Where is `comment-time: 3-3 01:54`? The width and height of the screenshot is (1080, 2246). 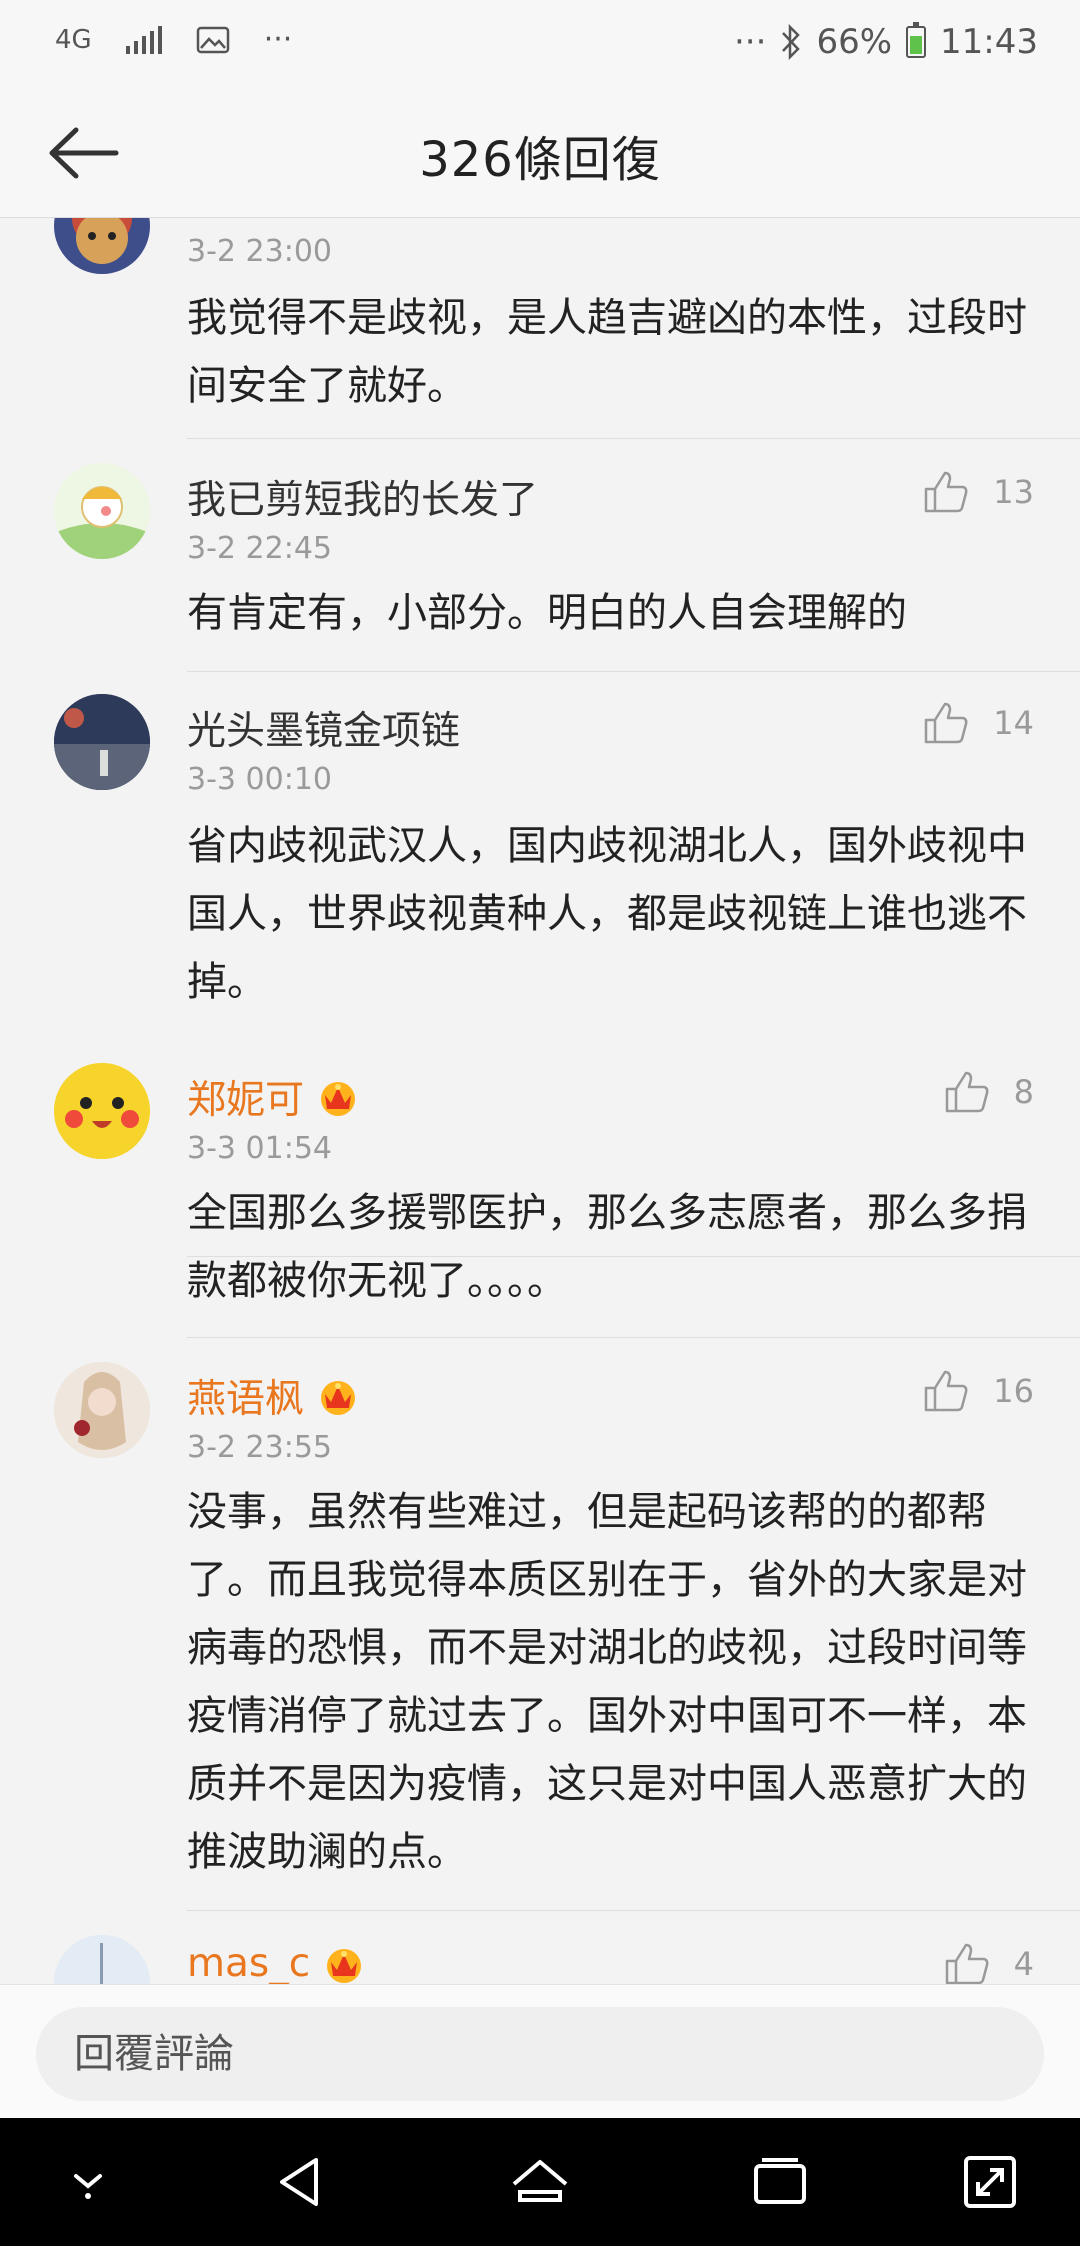 comment-time: 3-3 01:54 is located at coordinates (259, 1148).